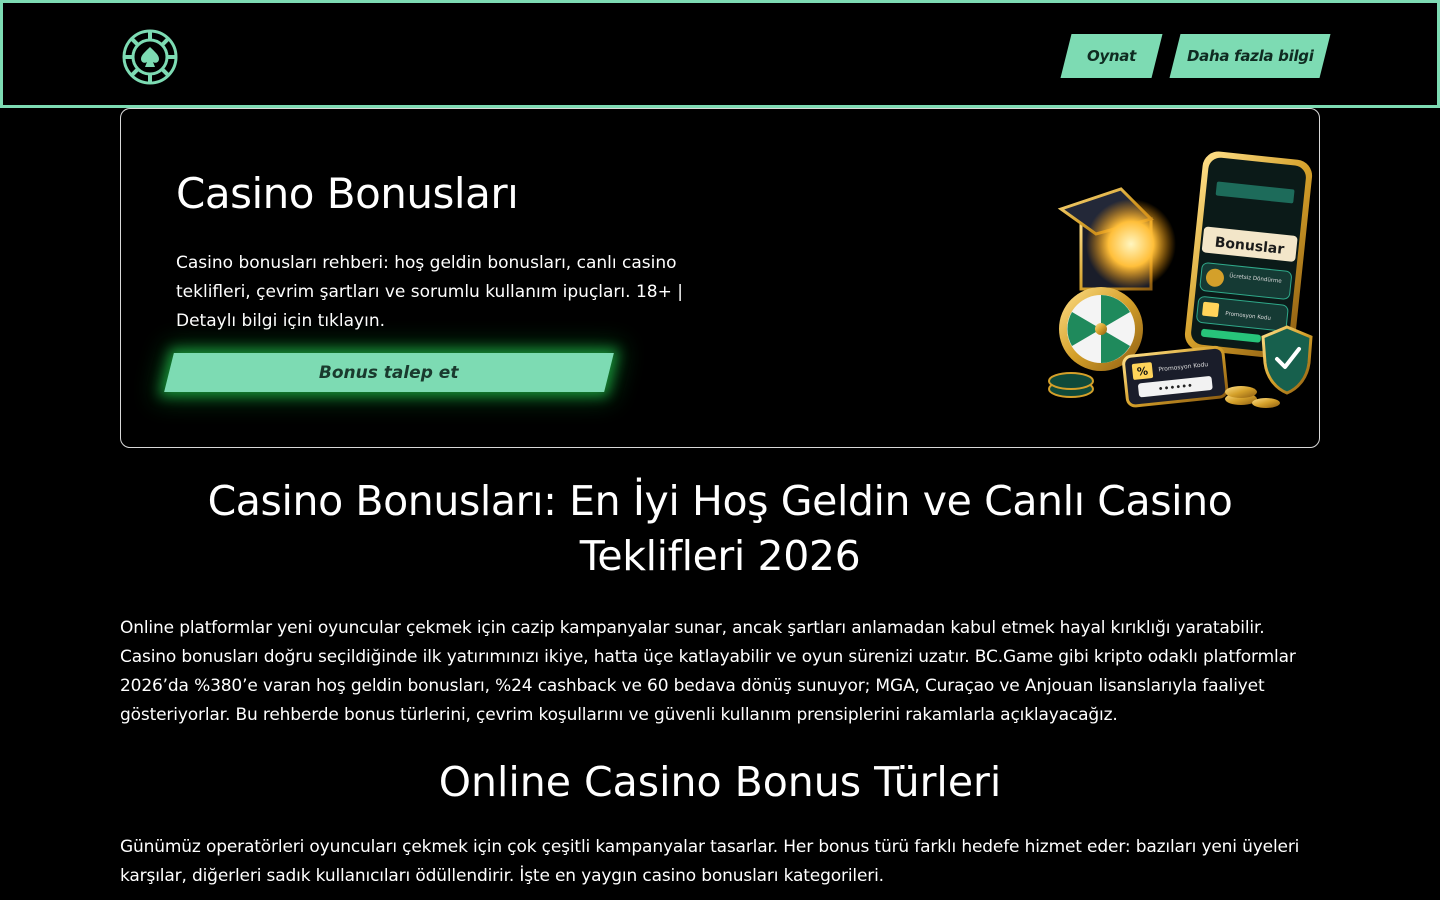  I want to click on more-info-button: Daha fazla bilgi, so click(1250, 56).